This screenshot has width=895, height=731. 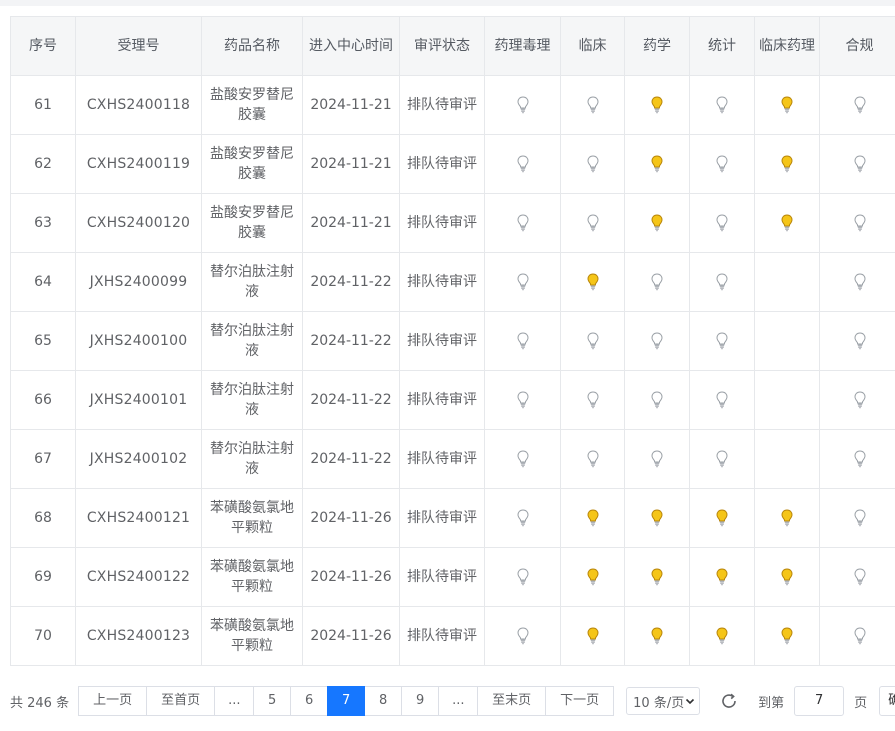 What do you see at coordinates (887, 701) in the screenshot?
I see `confirm-button: 确定` at bounding box center [887, 701].